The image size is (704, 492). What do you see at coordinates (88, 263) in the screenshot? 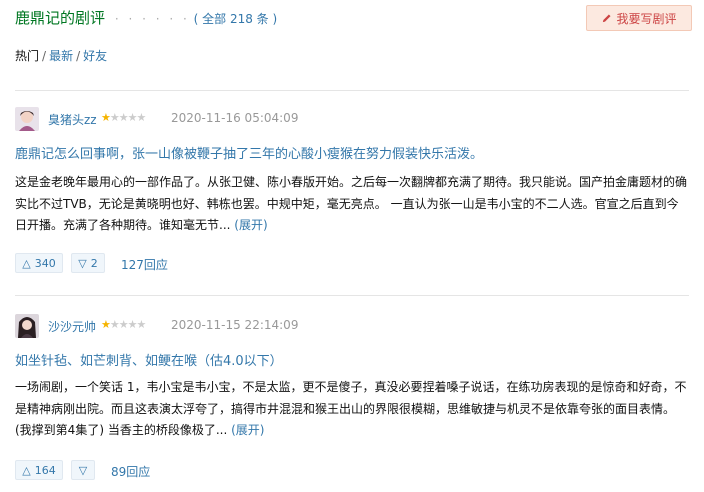
I see `downvote-button: ▽ 2` at bounding box center [88, 263].